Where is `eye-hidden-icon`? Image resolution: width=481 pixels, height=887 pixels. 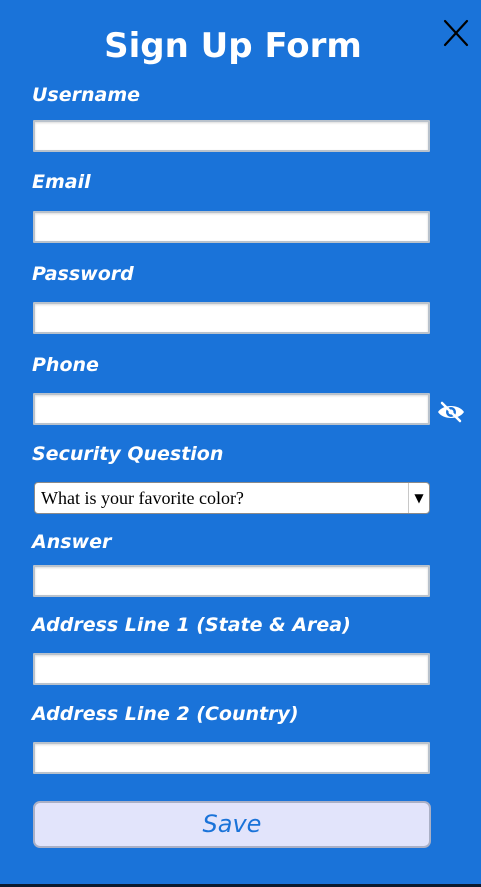 eye-hidden-icon is located at coordinates (451, 412).